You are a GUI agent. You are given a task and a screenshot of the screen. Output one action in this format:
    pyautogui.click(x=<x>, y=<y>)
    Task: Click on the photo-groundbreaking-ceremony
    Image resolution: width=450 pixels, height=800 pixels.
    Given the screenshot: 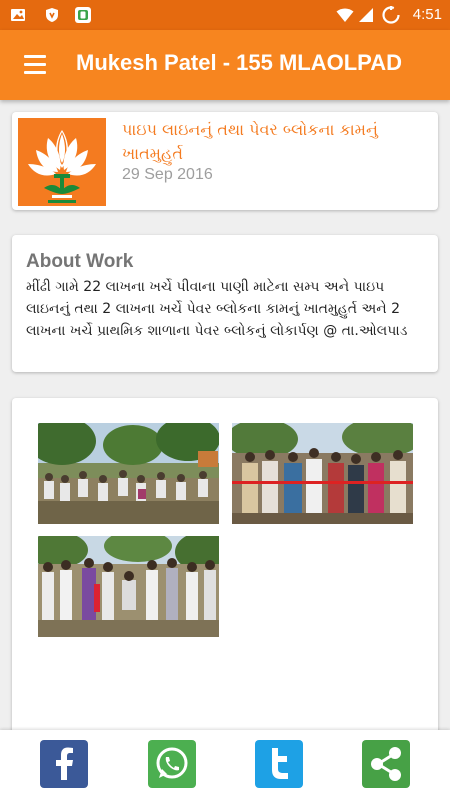 What is the action you would take?
    pyautogui.click(x=128, y=586)
    